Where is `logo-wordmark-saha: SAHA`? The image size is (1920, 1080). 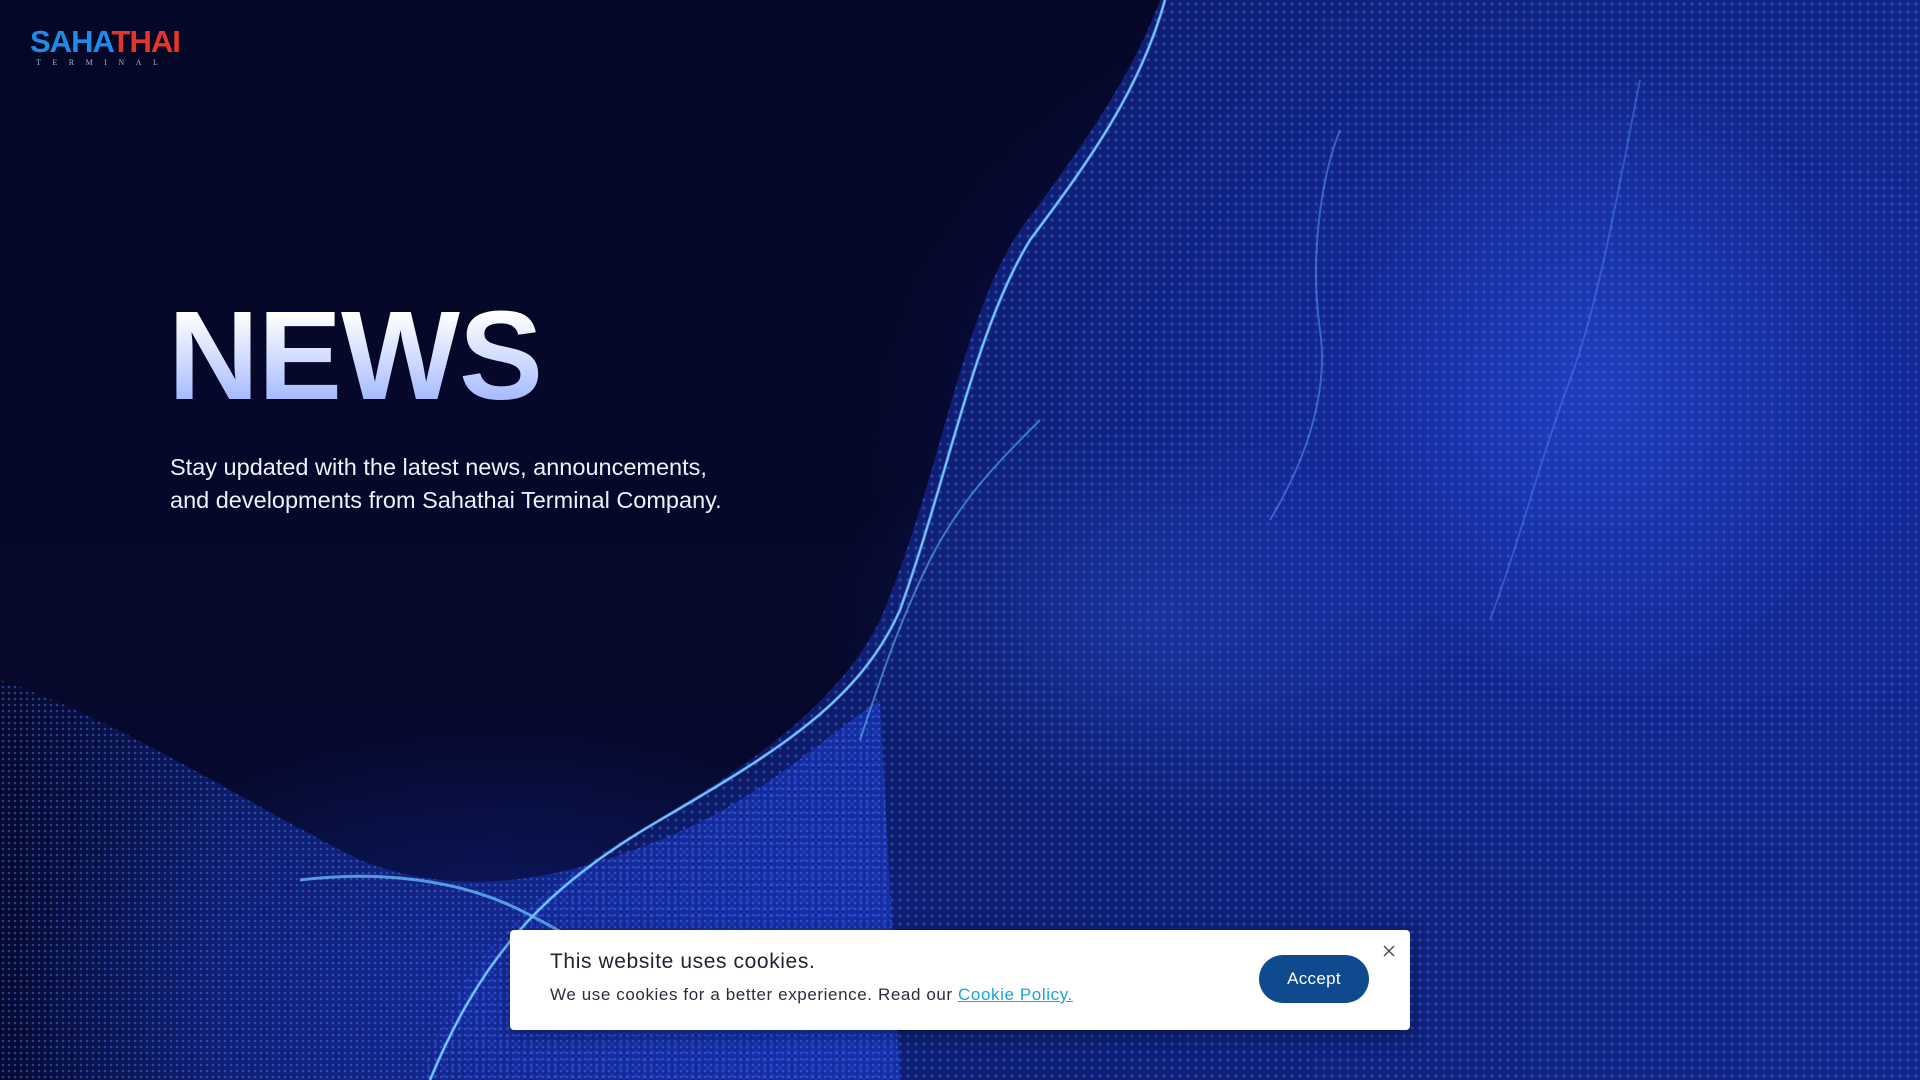
logo-wordmark-saha: SAHA is located at coordinates (71, 41).